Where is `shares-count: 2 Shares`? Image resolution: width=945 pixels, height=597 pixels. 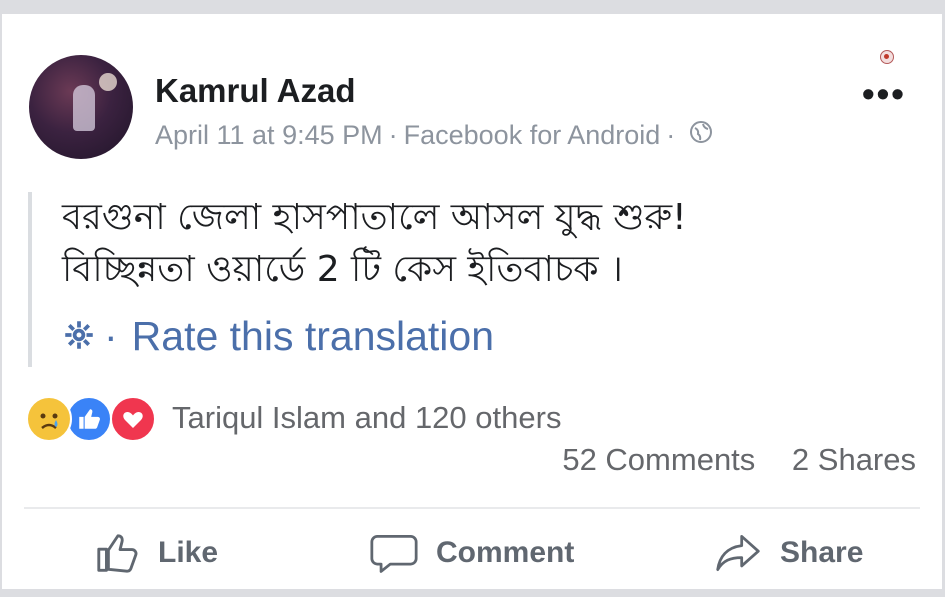 shares-count: 2 Shares is located at coordinates (854, 459).